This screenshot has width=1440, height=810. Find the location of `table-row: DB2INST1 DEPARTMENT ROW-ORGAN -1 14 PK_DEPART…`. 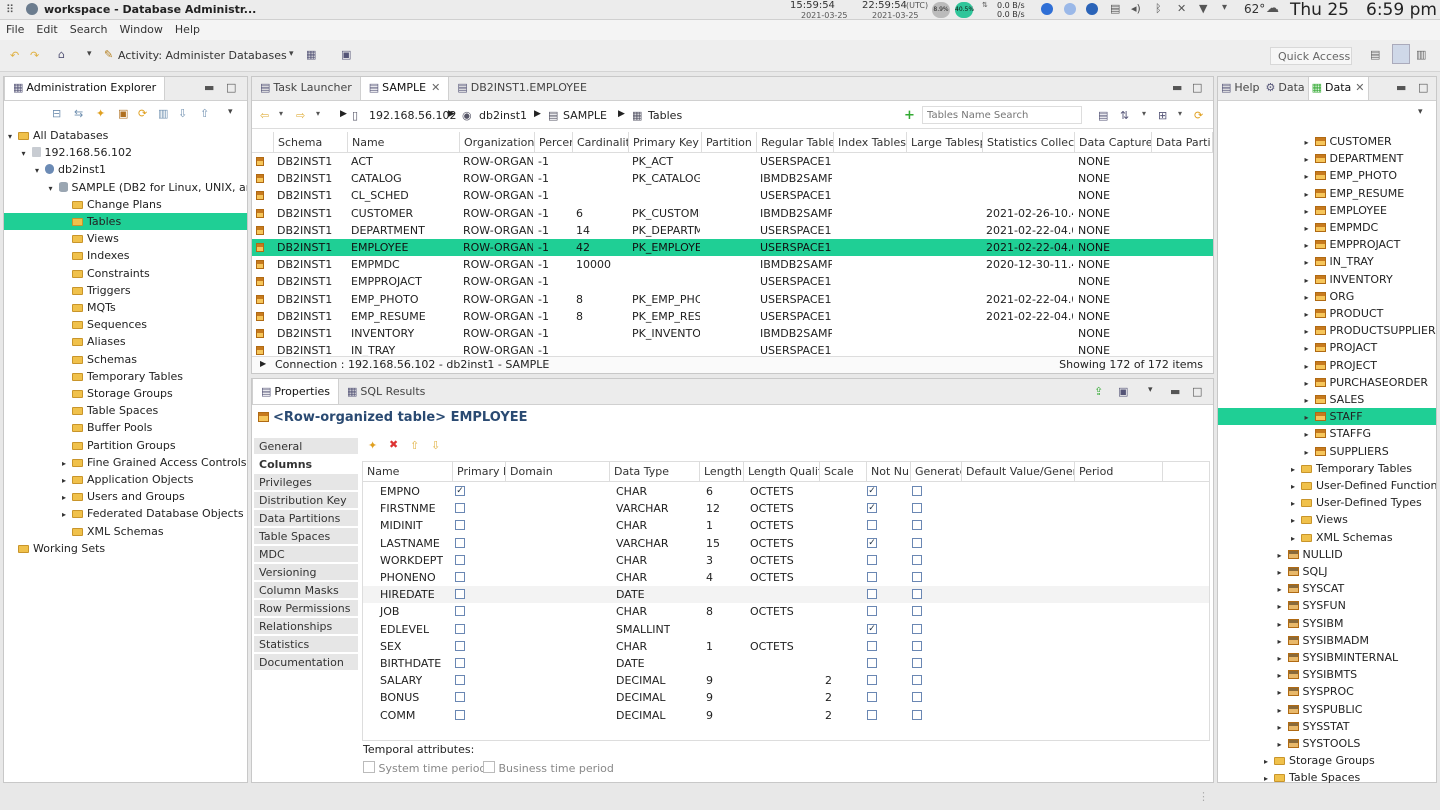

table-row: DB2INST1 DEPARTMENT ROW-ORGAN -1 14 PK_DEPART… is located at coordinates (732, 230).